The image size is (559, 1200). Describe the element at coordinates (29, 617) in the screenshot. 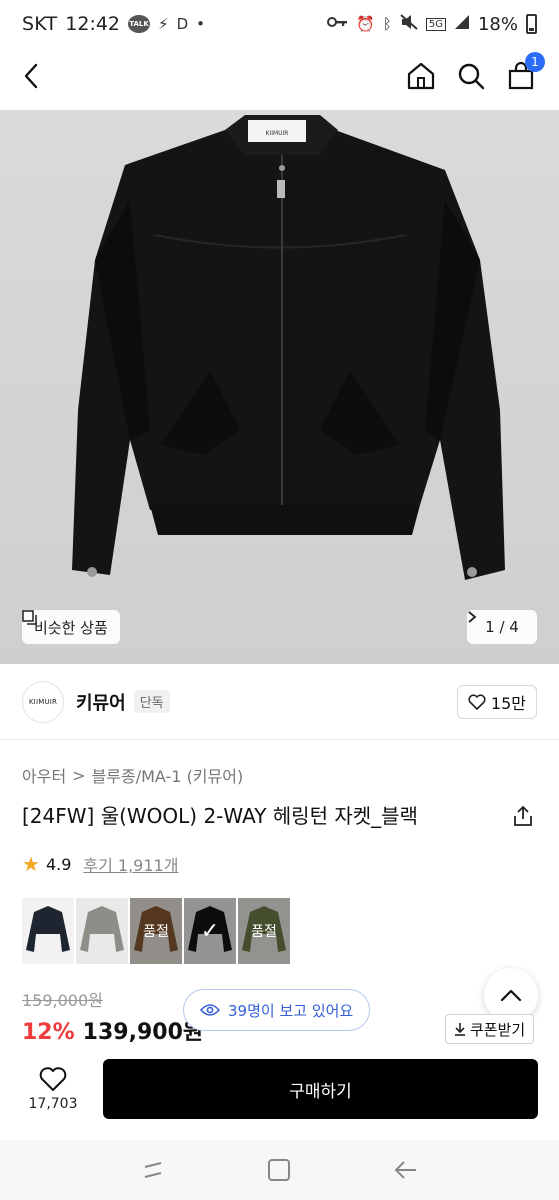

I see `copy-icon` at that location.